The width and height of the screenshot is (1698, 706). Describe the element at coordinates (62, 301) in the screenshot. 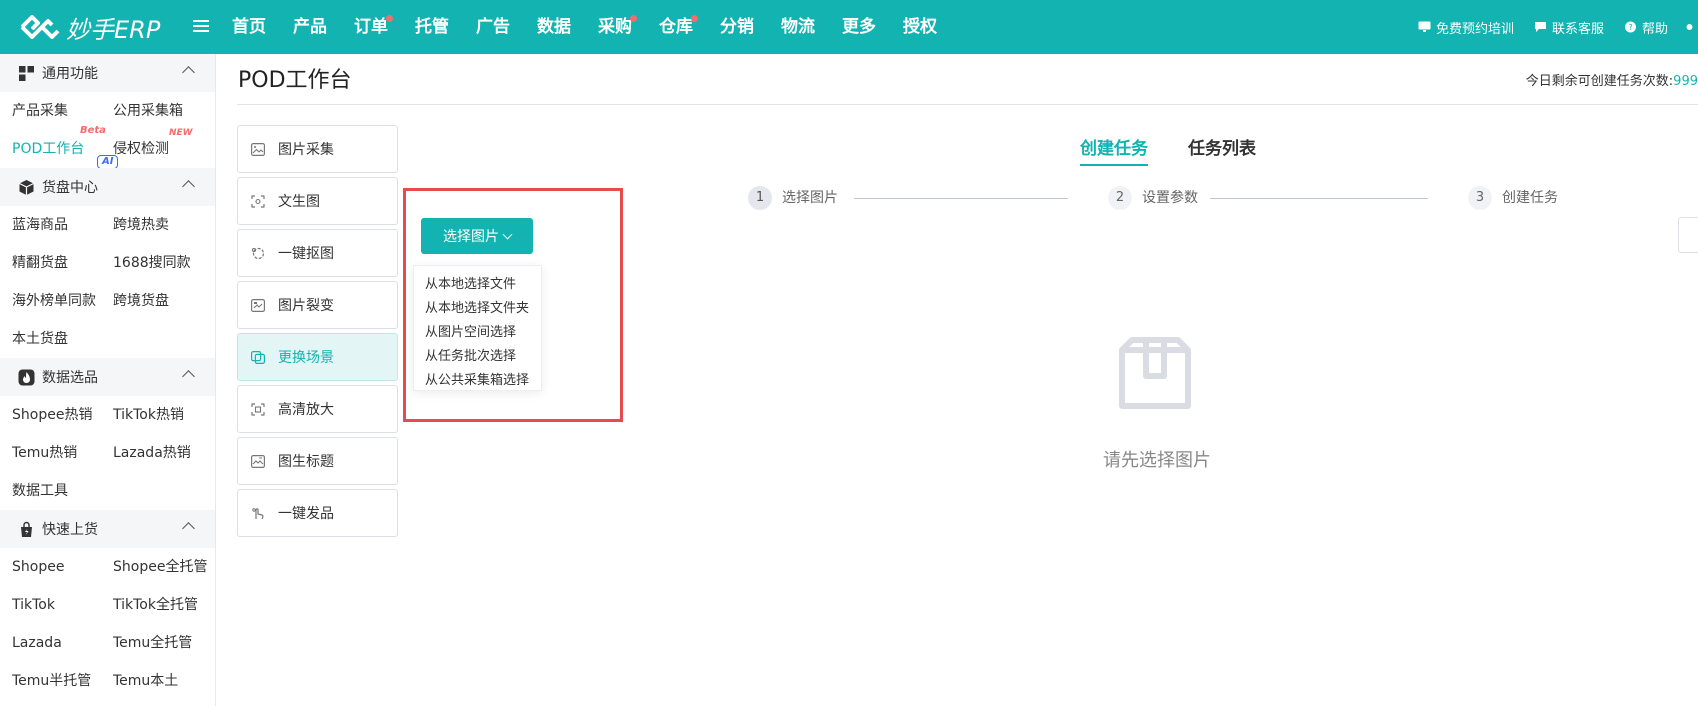

I see `sidebar-item-overseas-ranking: 海外榜单同款` at that location.